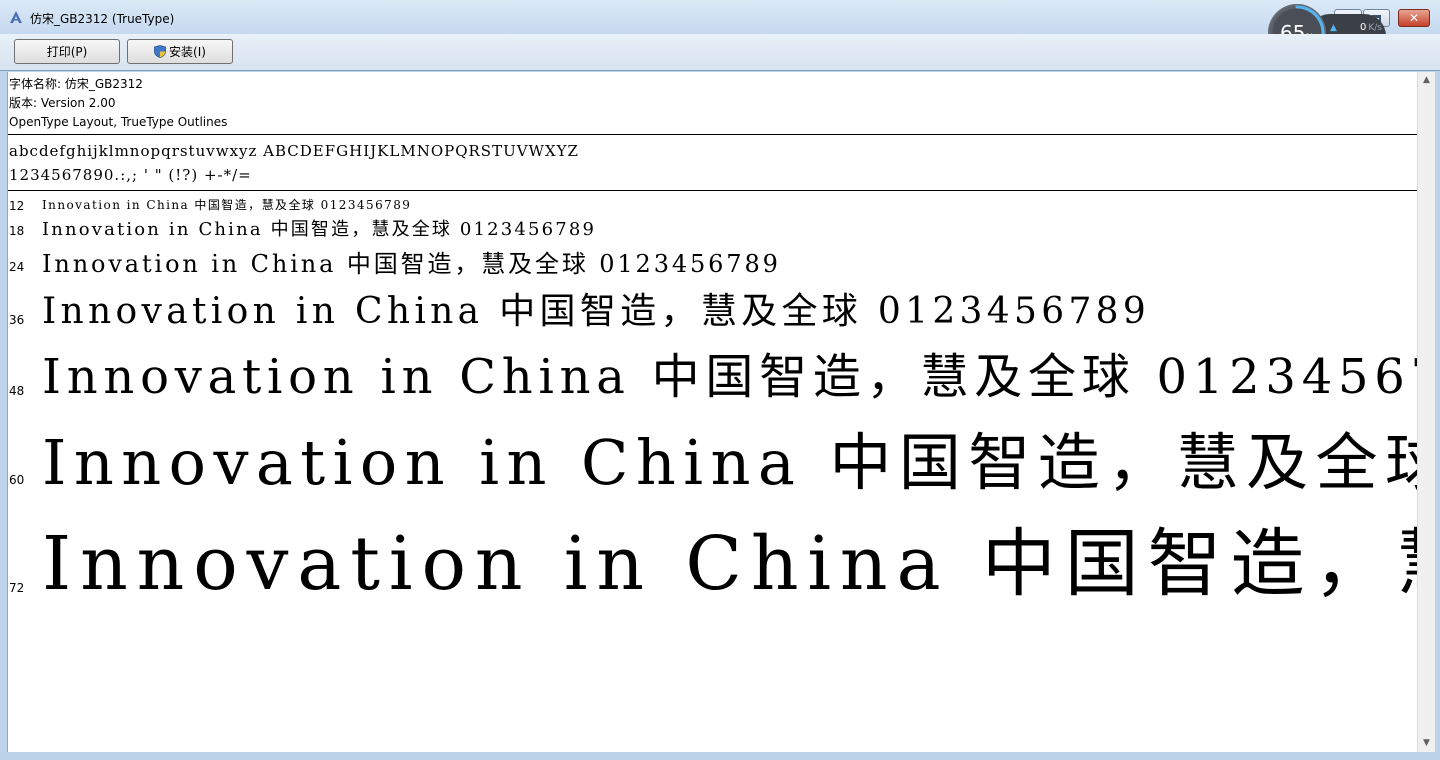  I want to click on font-app-icon, so click(16, 17).